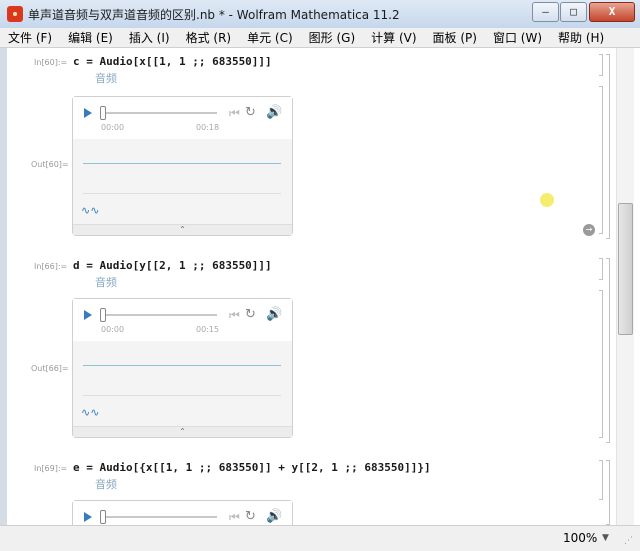  I want to click on menu-edit: 编辑 (E), so click(90, 37).